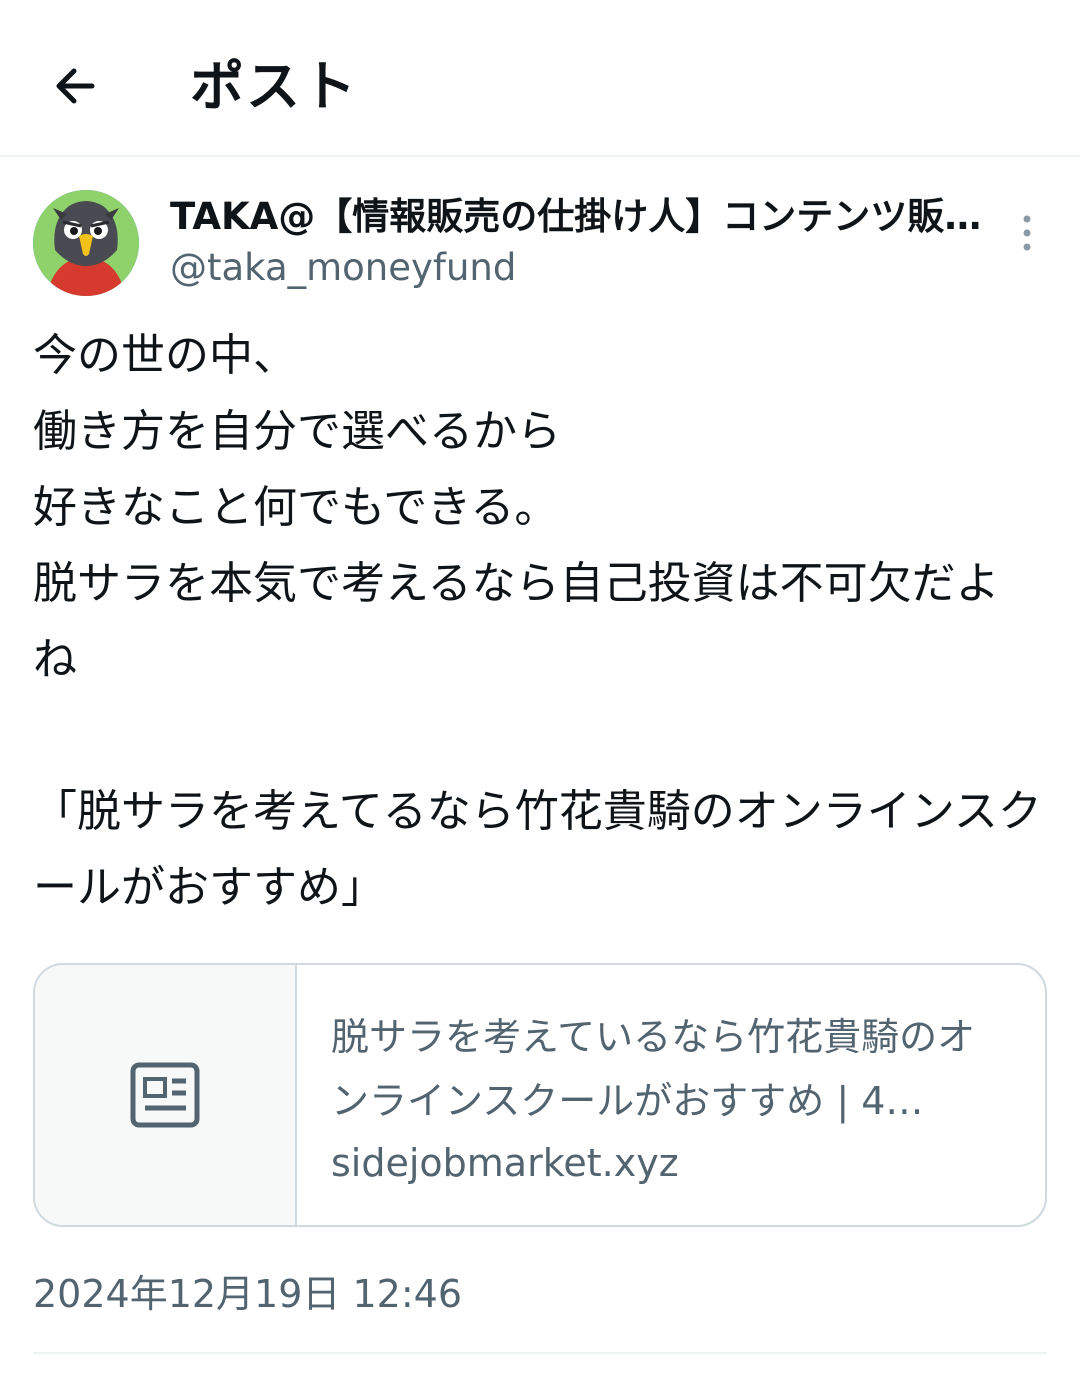  What do you see at coordinates (343, 268) in the screenshot?
I see `author-handle: @taka_moneyfund` at bounding box center [343, 268].